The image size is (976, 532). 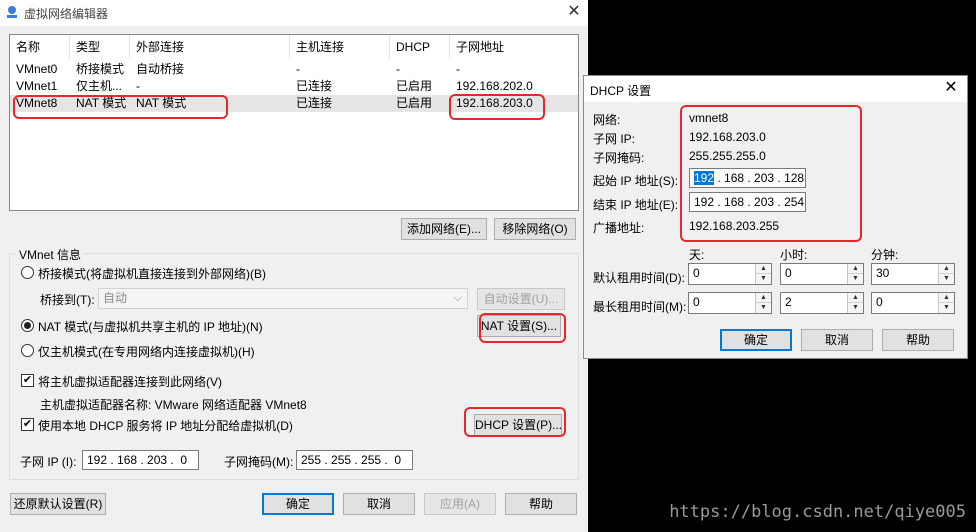 What do you see at coordinates (283, 298) in the screenshot?
I see `bridged-to-select: 自动 ⌵` at bounding box center [283, 298].